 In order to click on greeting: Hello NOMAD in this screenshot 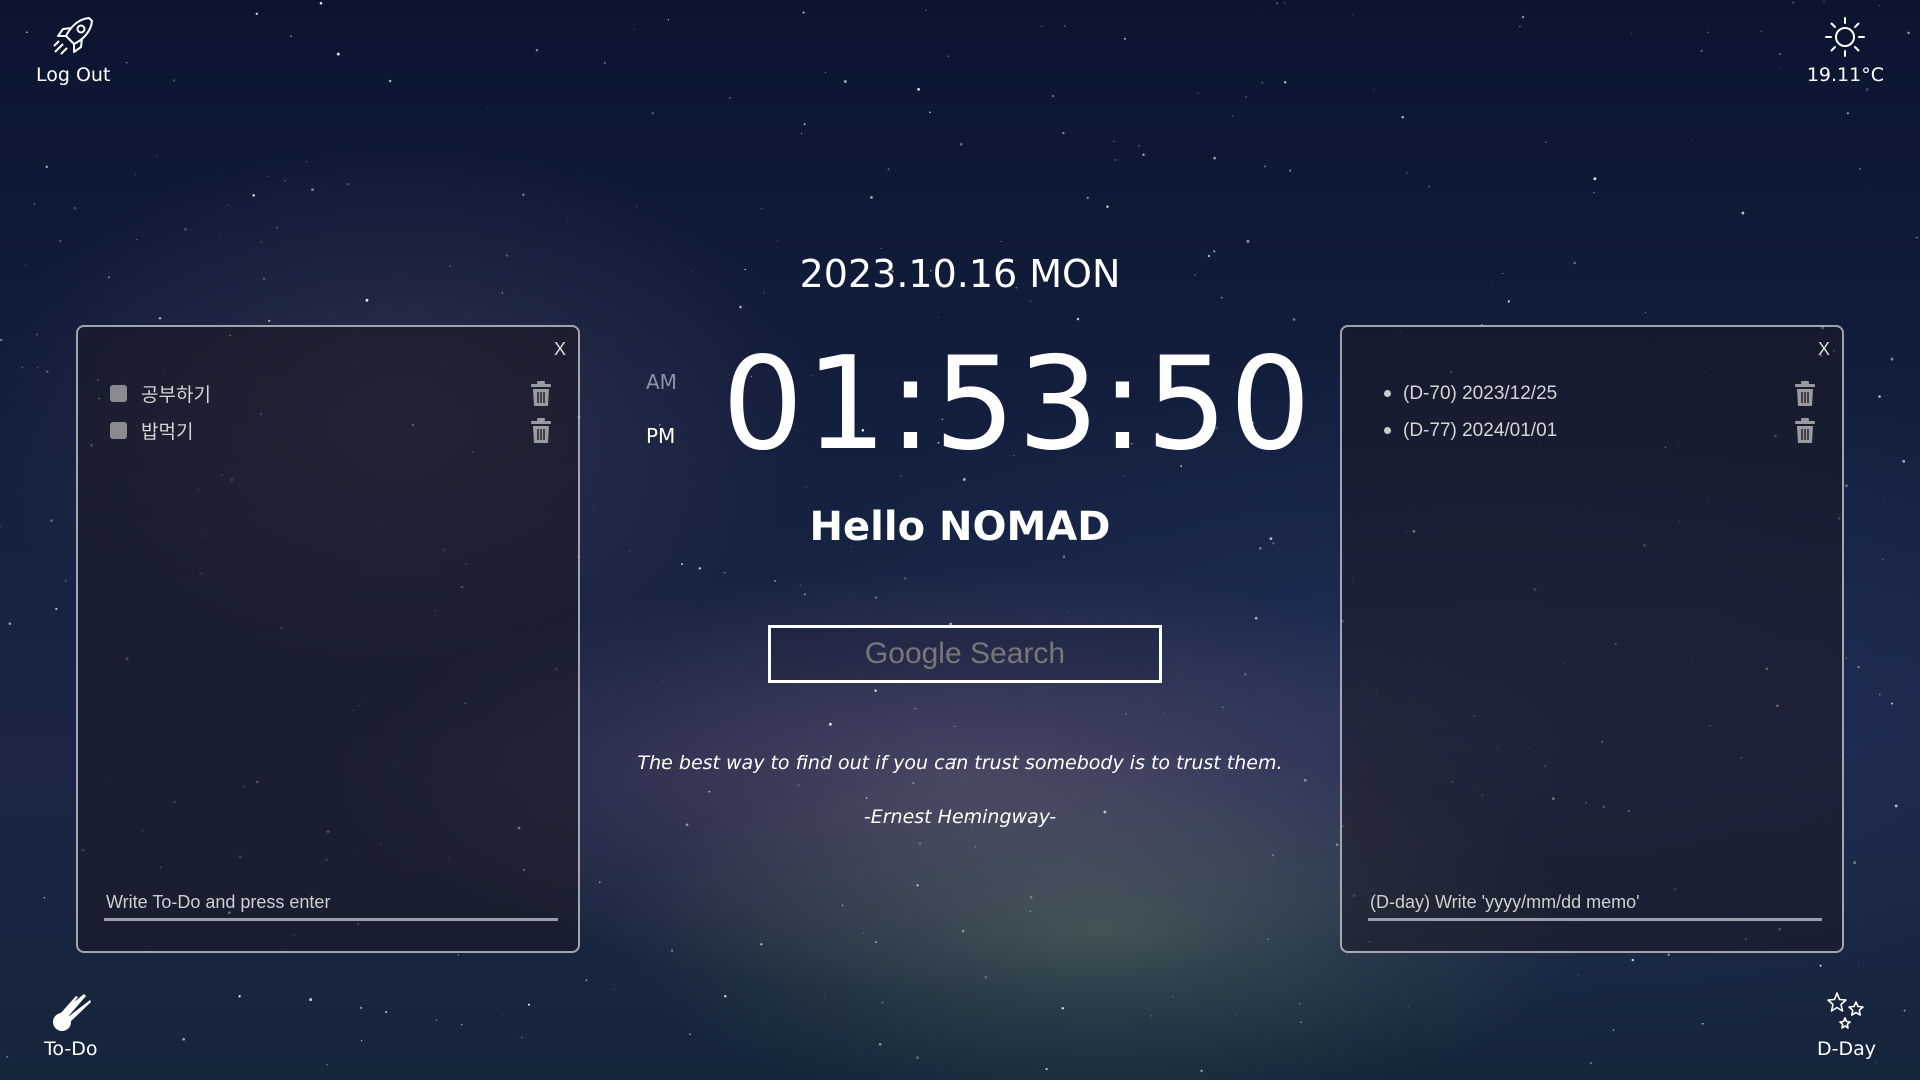, I will do `click(960, 527)`.